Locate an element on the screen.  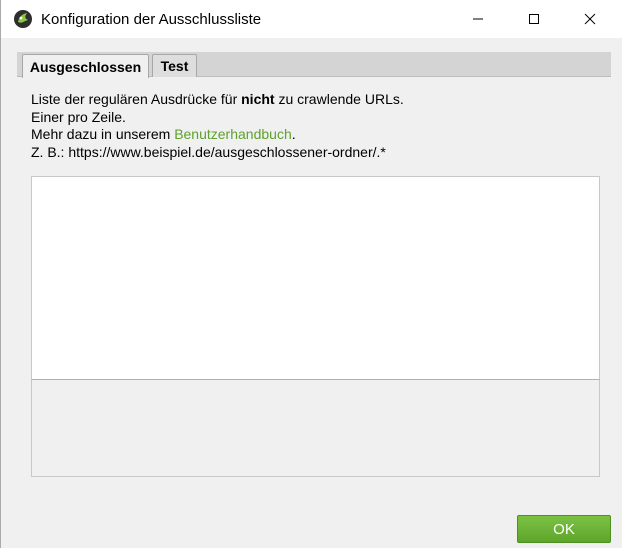
close-button is located at coordinates (590, 19).